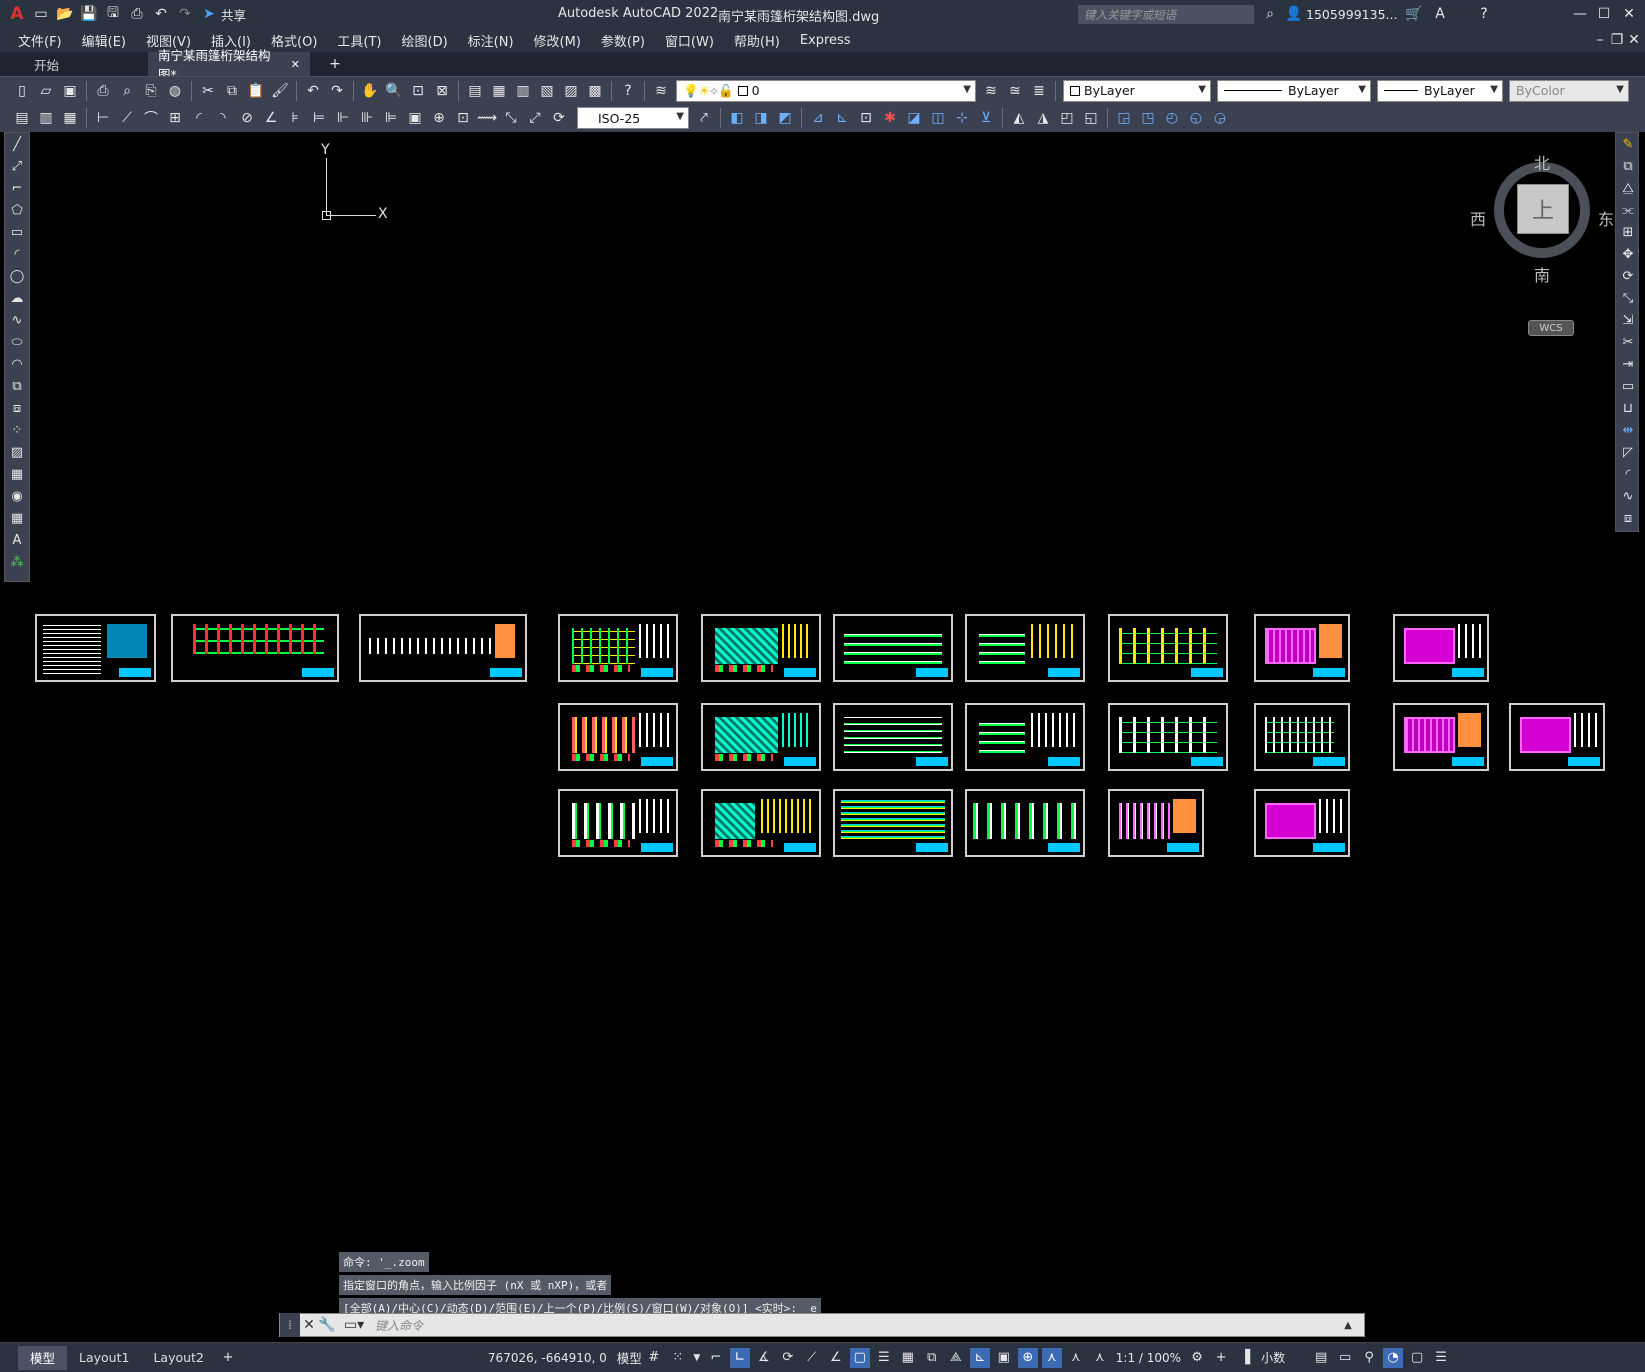 This screenshot has height=1372, width=1645. Describe the element at coordinates (367, 118) in the screenshot. I see `dim-space-icon: ⊪` at that location.